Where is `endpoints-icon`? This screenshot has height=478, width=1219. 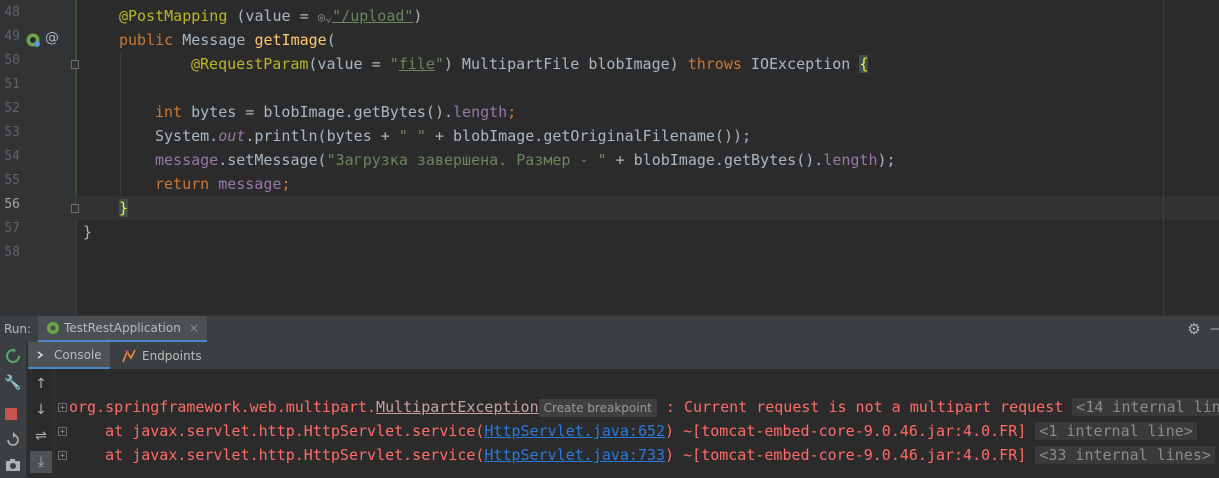 endpoints-icon is located at coordinates (129, 355).